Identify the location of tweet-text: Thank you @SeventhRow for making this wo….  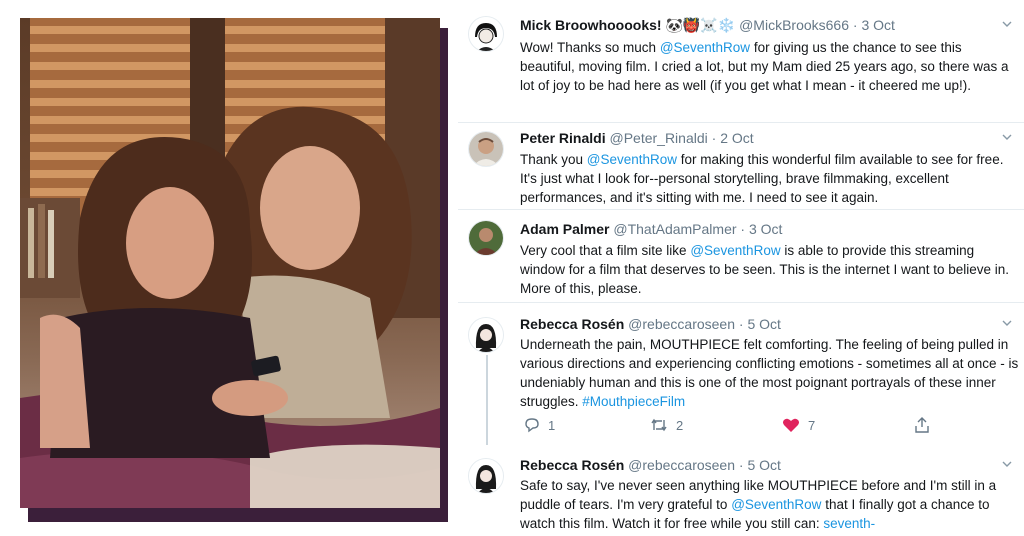
(762, 178).